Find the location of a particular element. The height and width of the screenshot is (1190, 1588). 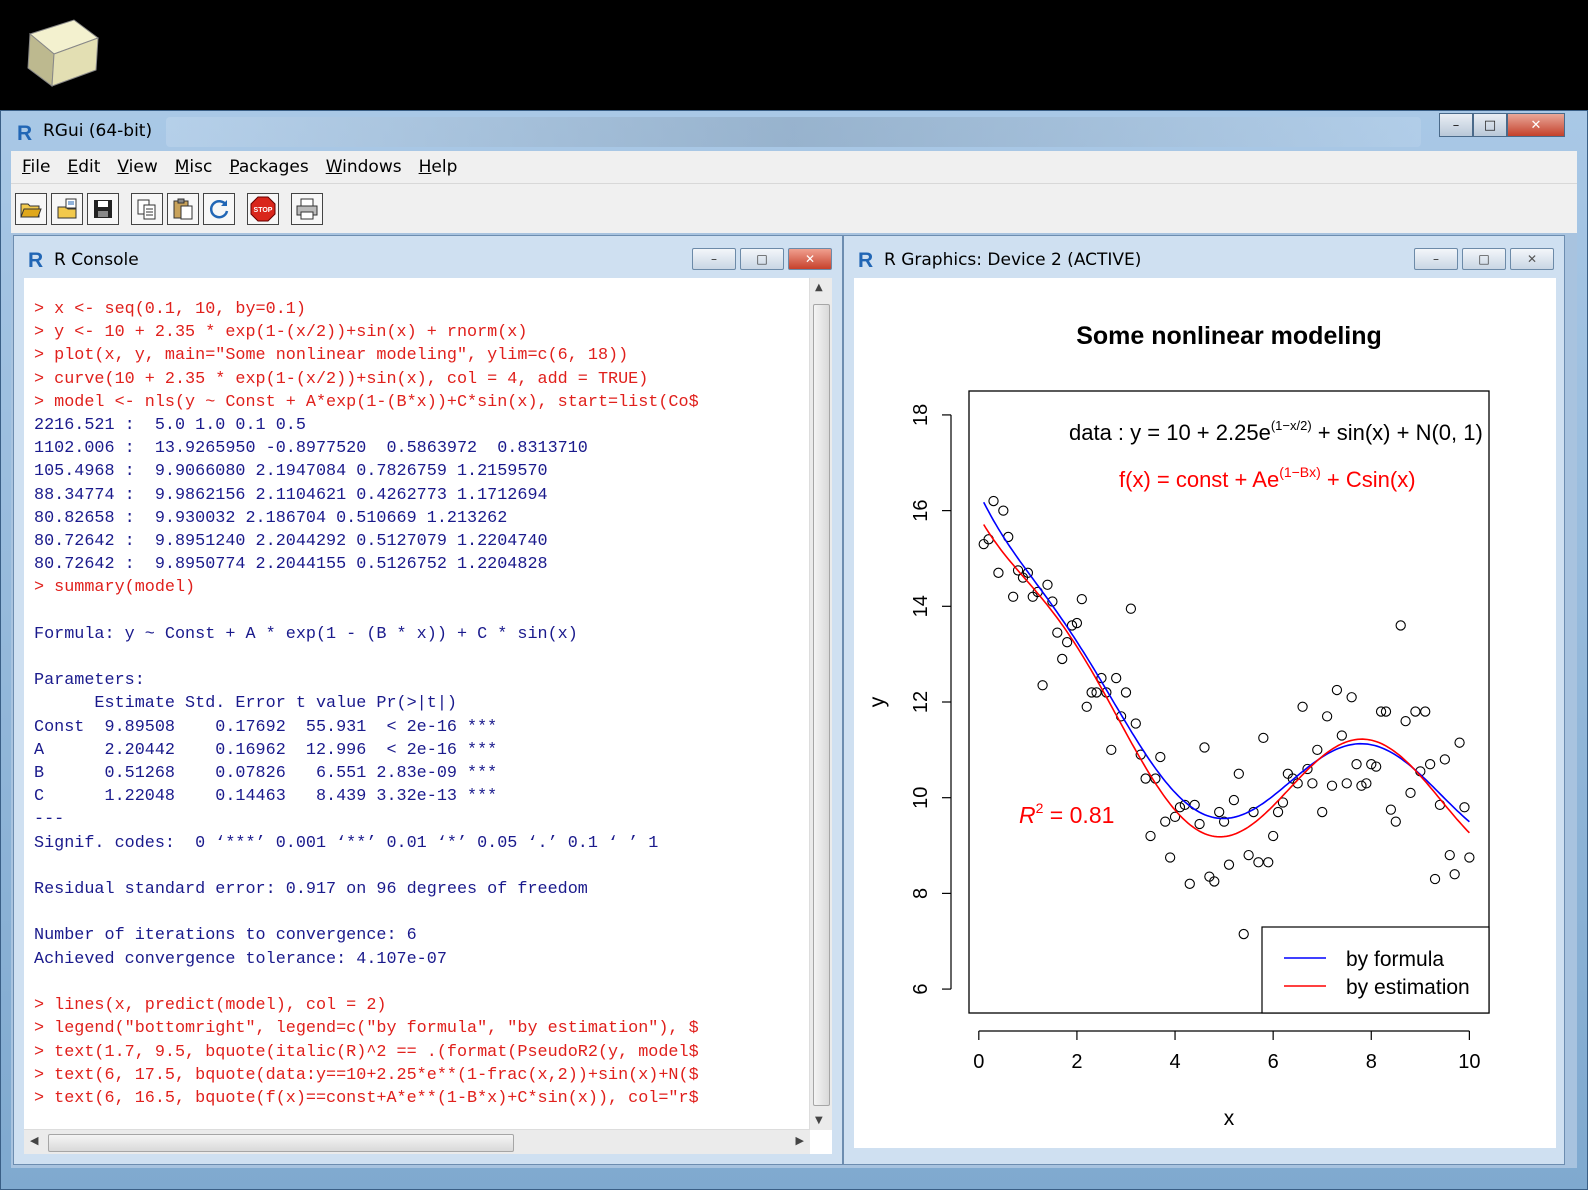

scroll-right-arrow-icon: ▶ is located at coordinates (800, 1140).